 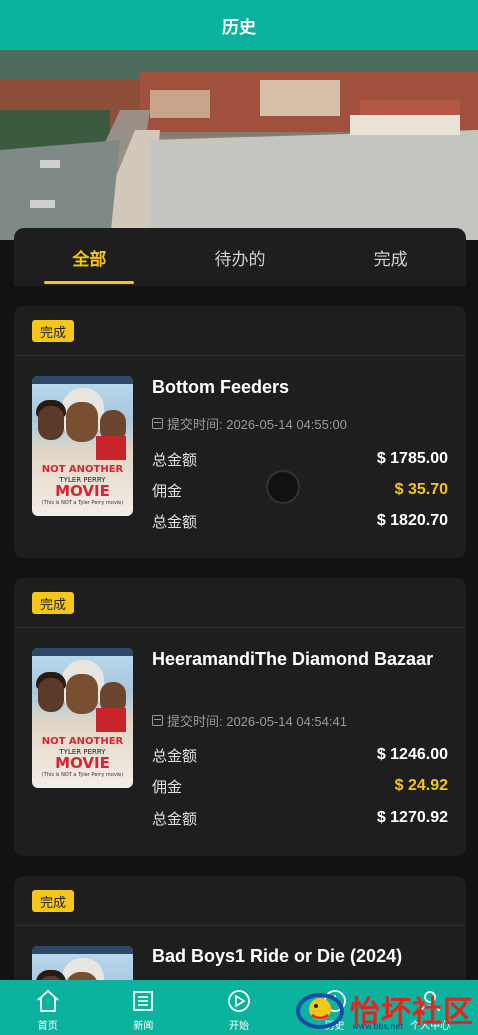 I want to click on amount-row: 总金额 $ 1246.00, so click(x=300, y=755).